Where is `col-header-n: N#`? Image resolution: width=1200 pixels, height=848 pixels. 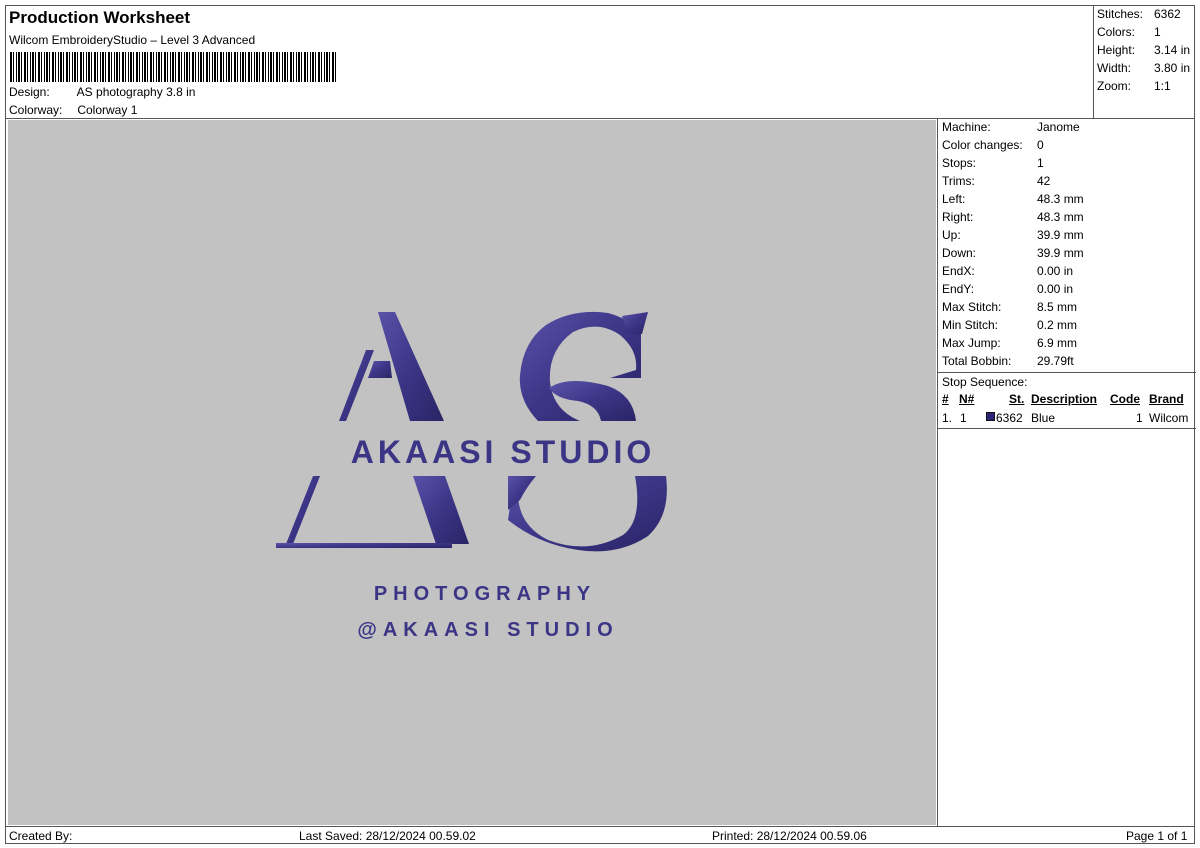 col-header-n: N# is located at coordinates (967, 399).